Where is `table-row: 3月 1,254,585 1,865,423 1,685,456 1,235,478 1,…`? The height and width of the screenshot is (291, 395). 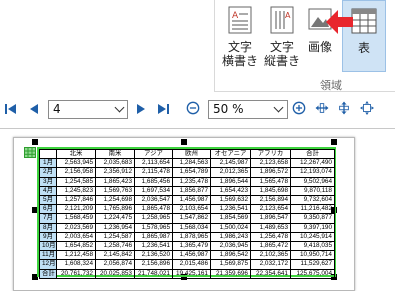 table-row: 3月 1,254,585 1,865,423 1,685,456 1,235,478 1,… is located at coordinates (187, 181).